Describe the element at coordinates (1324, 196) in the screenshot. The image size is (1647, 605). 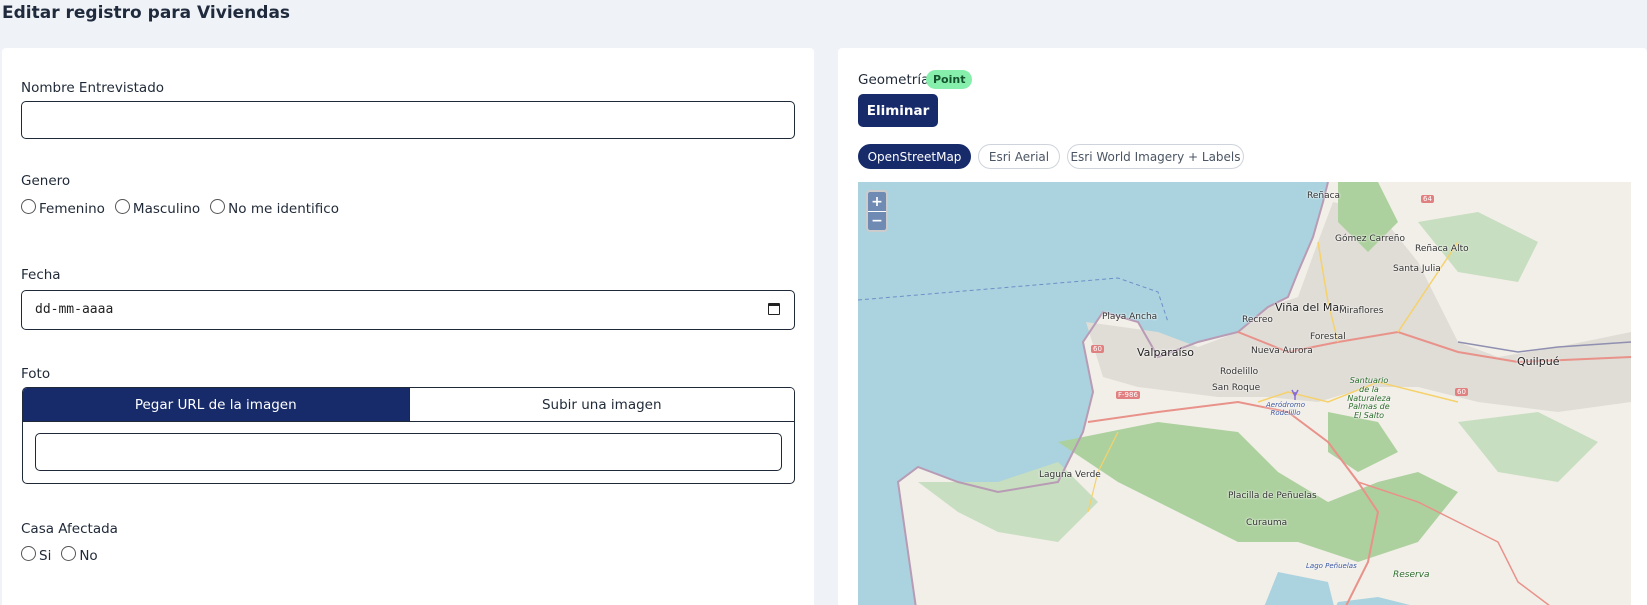
I see `map-label-renaca: Reñaca` at that location.